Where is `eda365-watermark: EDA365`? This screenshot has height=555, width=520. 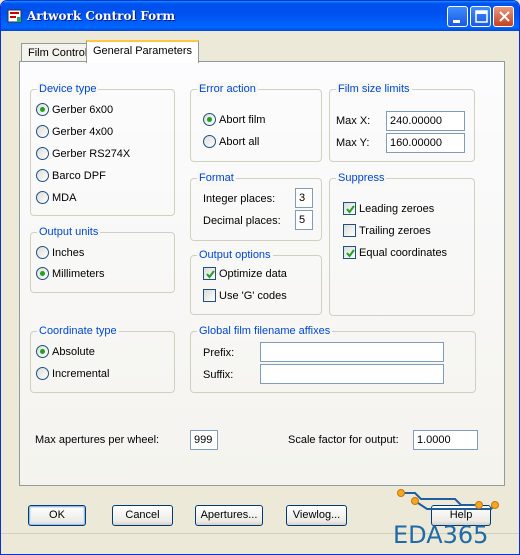 eda365-watermark: EDA365 is located at coordinates (441, 535).